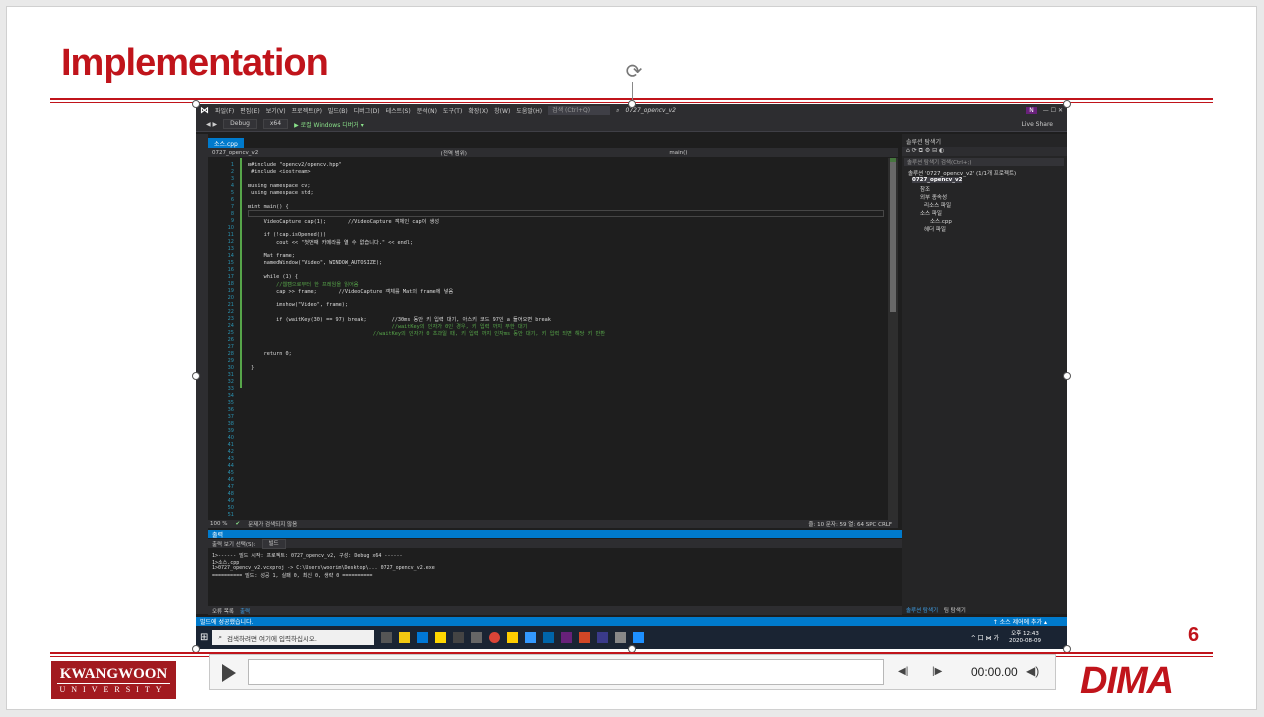 The width and height of the screenshot is (1264, 717). What do you see at coordinates (893, 339) in the screenshot?
I see `editor-scrollbar` at bounding box center [893, 339].